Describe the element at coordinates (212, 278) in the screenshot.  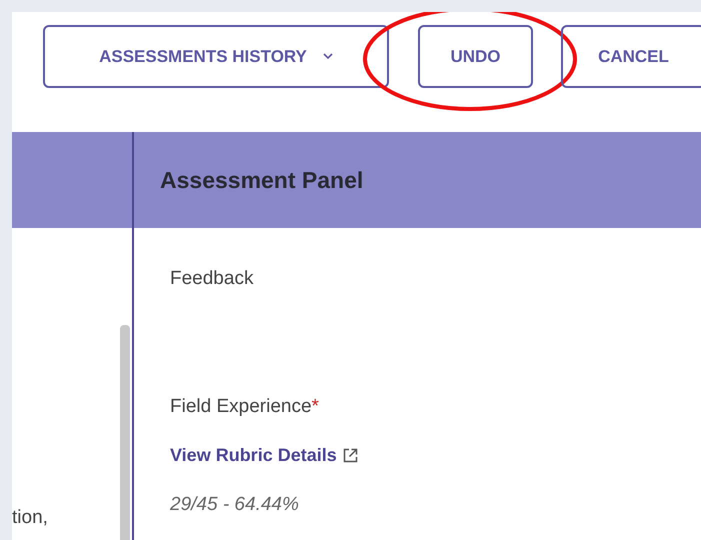
I see `field-label: Feedback` at that location.